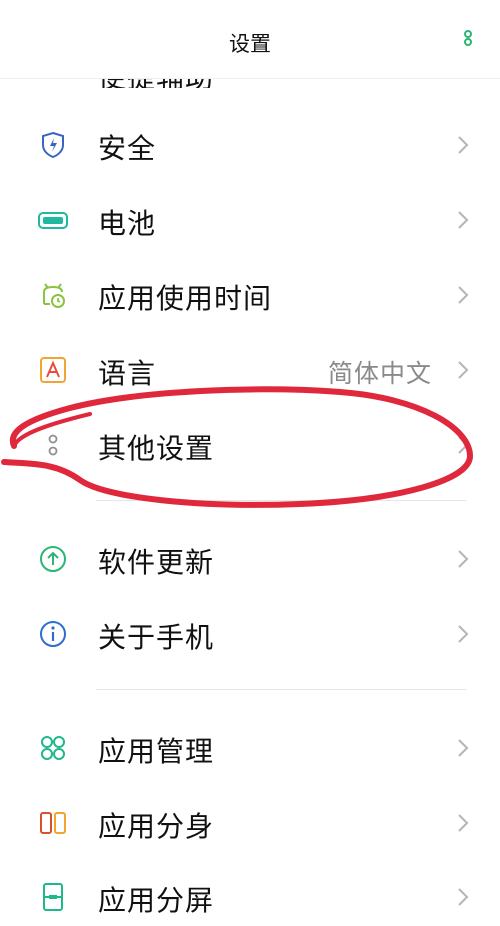 This screenshot has height=926, width=500. Describe the element at coordinates (53, 897) in the screenshot. I see `split-screen-icon` at that location.